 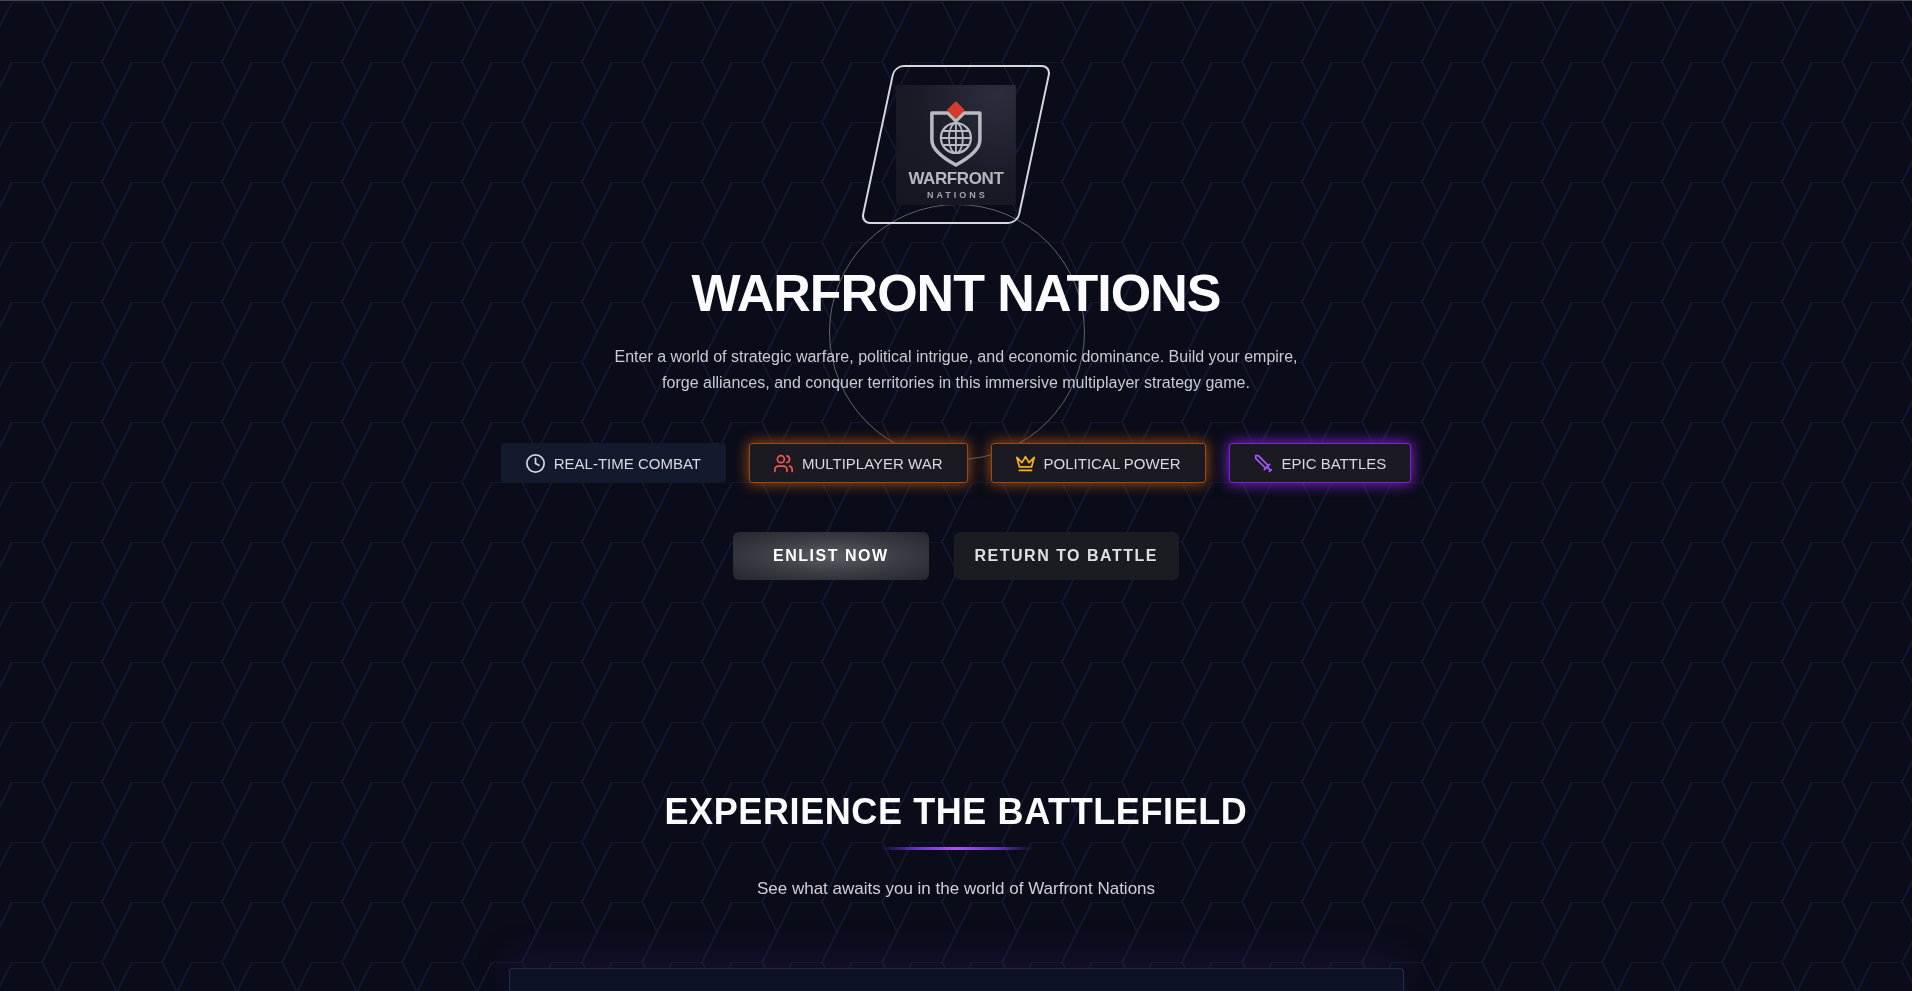 What do you see at coordinates (956, 293) in the screenshot?
I see `hero-title: WARFRONT NATIONS` at bounding box center [956, 293].